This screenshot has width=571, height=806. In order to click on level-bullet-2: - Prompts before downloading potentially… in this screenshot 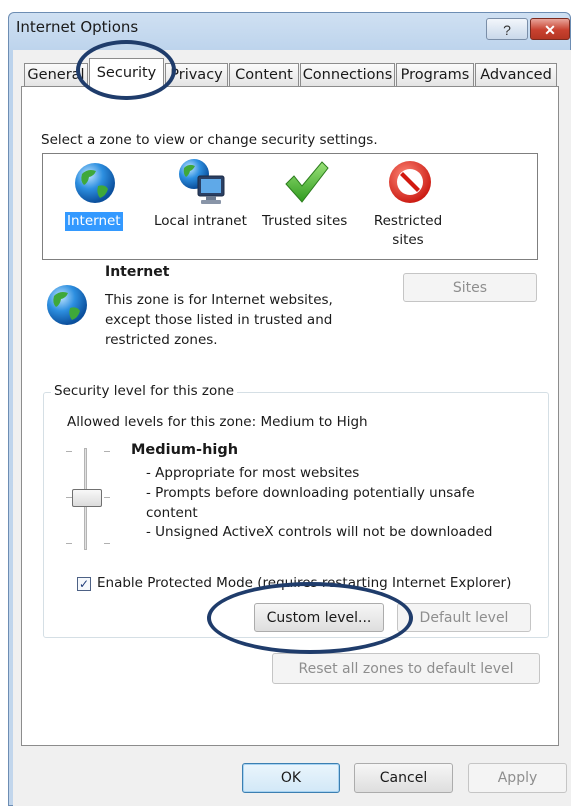, I will do `click(310, 493)`.